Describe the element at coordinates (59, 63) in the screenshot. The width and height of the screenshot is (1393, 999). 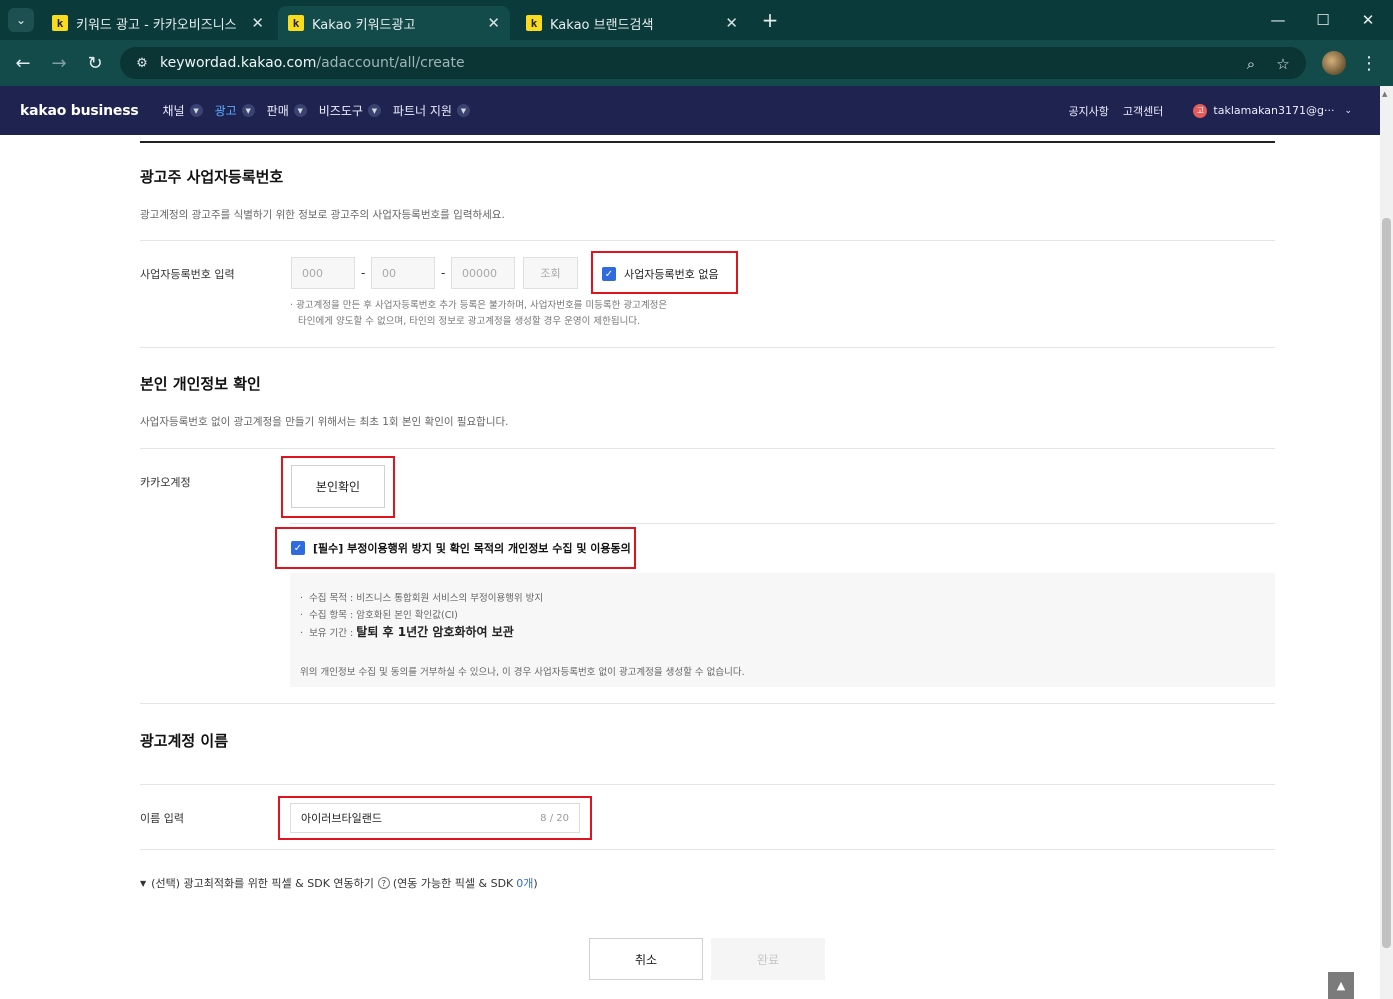
I see `forward-arrow-icon: →` at that location.